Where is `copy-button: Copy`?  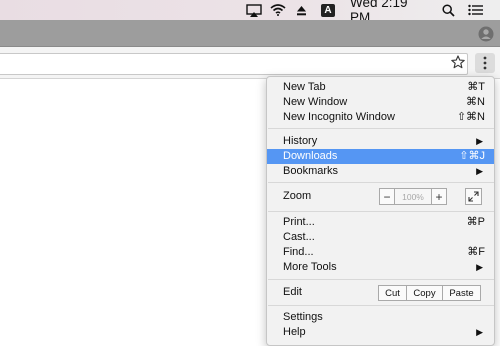 copy-button: Copy is located at coordinates (425, 293).